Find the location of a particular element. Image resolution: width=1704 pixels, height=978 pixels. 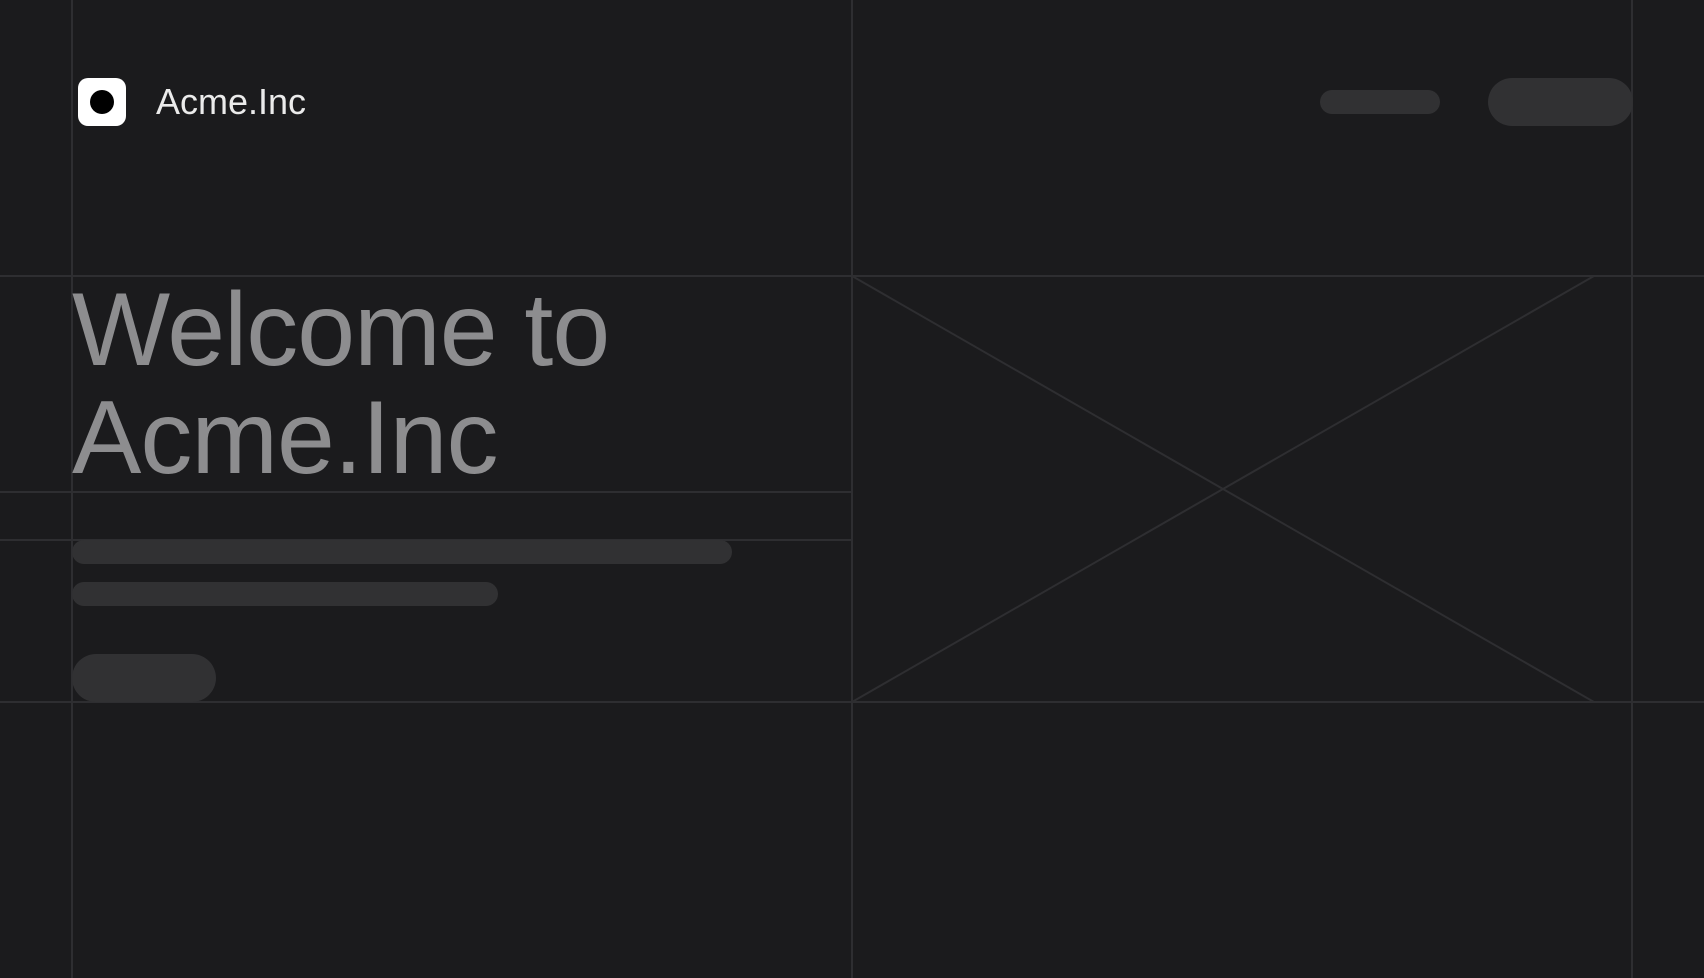

hero-title-line-1: Welcome to is located at coordinates (341, 330).